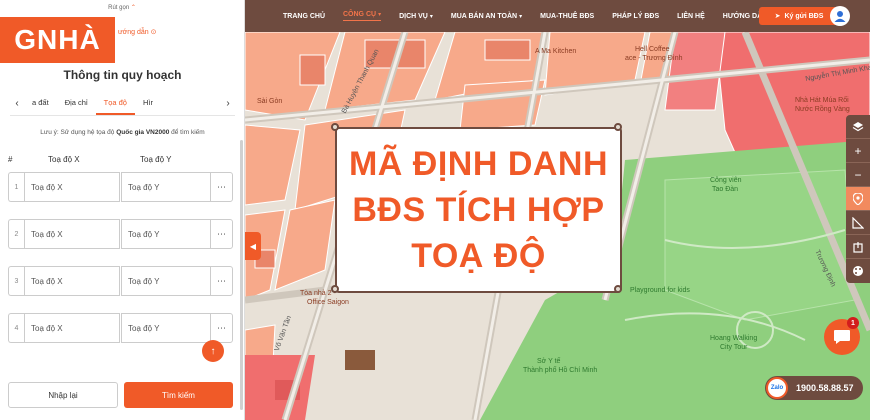 The image size is (870, 420). I want to click on map-label: Sài Gòn, so click(270, 101).